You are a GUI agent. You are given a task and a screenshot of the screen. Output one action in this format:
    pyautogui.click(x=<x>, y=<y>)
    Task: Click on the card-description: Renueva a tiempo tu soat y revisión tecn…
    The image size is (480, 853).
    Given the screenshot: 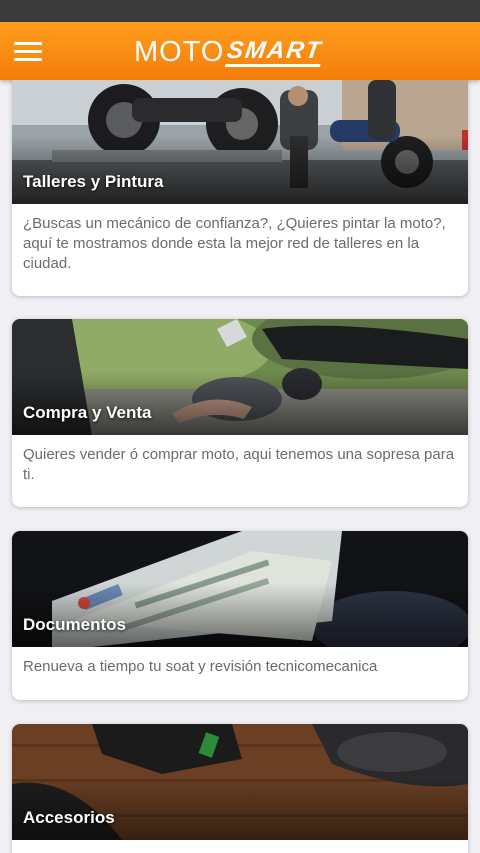 What is the action you would take?
    pyautogui.click(x=200, y=666)
    